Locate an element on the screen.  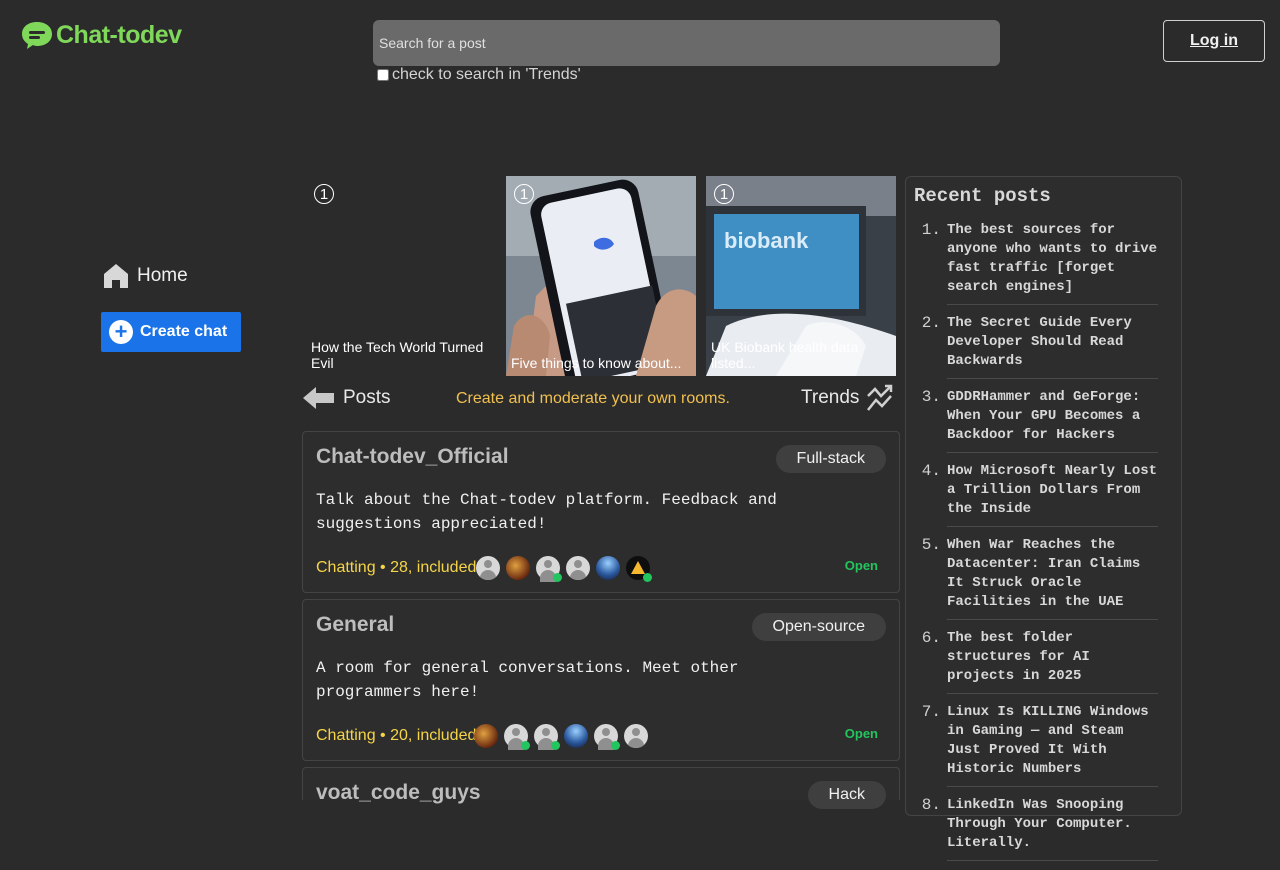
nav-home: Home is located at coordinates (145, 276).